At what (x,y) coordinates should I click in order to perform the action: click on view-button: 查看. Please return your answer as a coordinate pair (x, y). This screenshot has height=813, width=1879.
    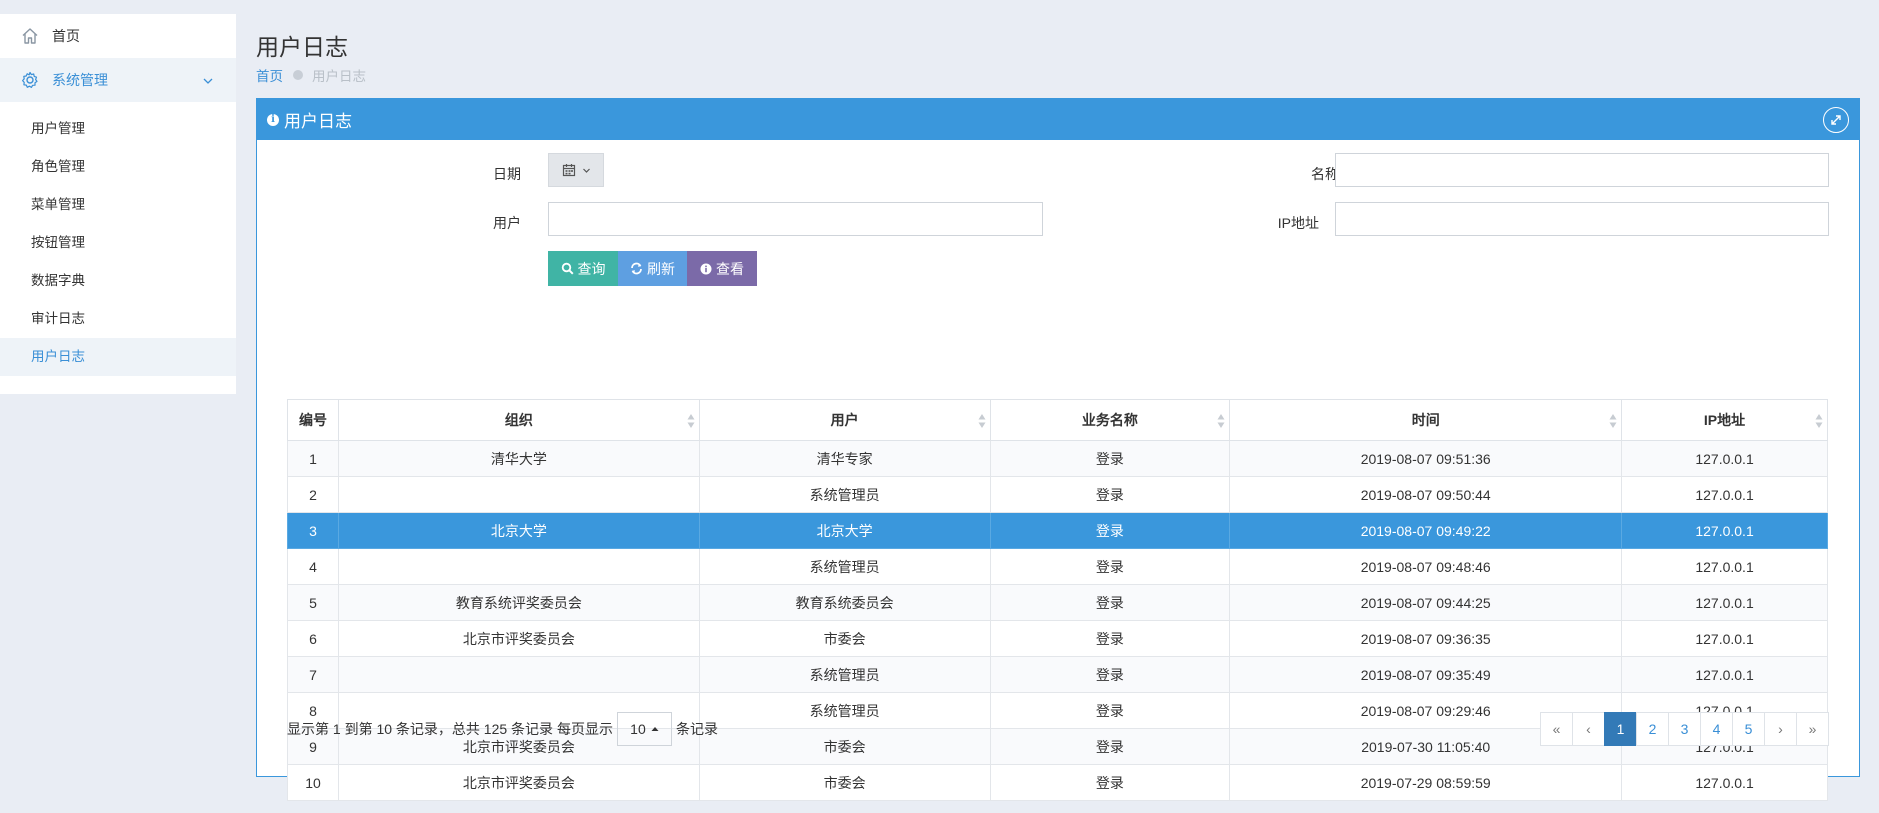
    Looking at the image, I should click on (722, 268).